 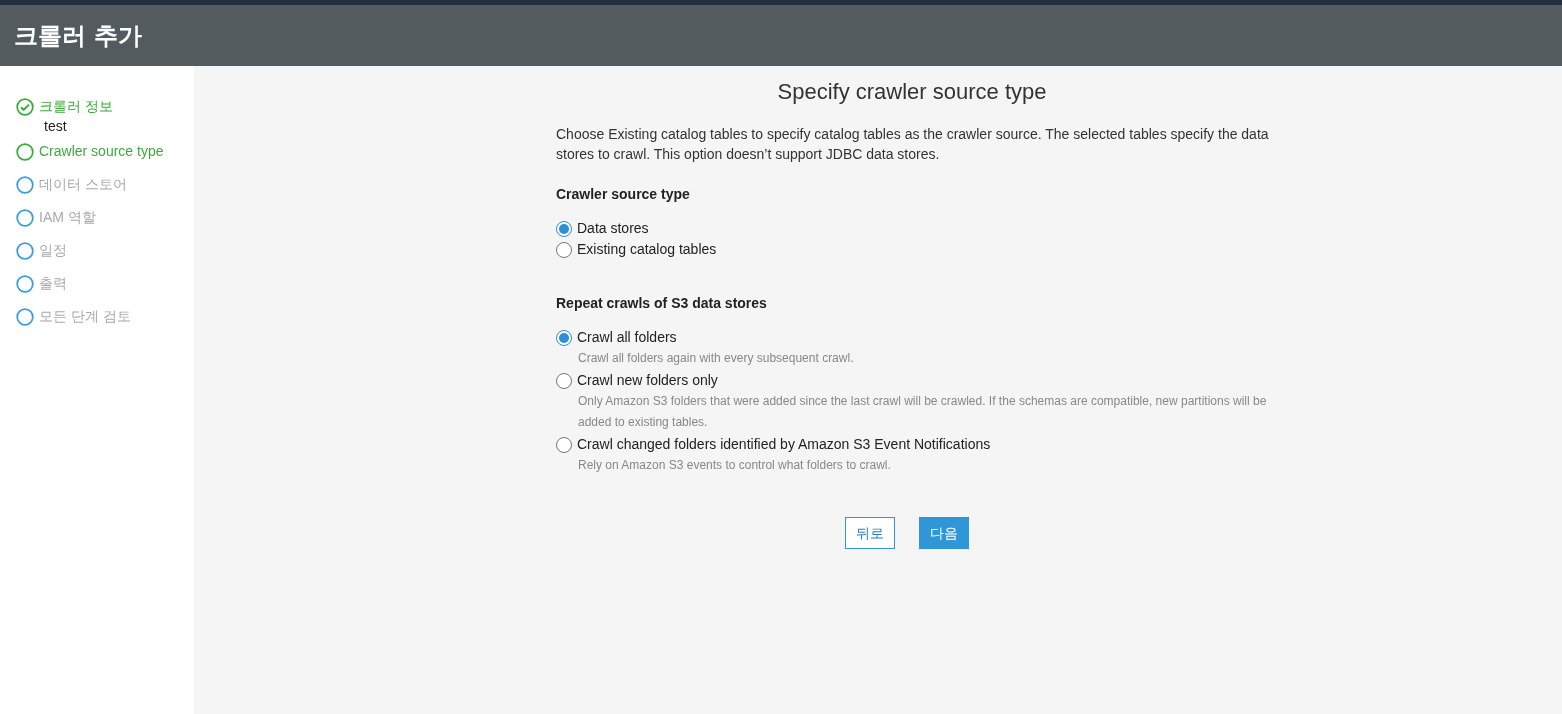 What do you see at coordinates (734, 465) in the screenshot?
I see `option-hint: Rely on Amazon S3 events to control what folders to crawl.` at bounding box center [734, 465].